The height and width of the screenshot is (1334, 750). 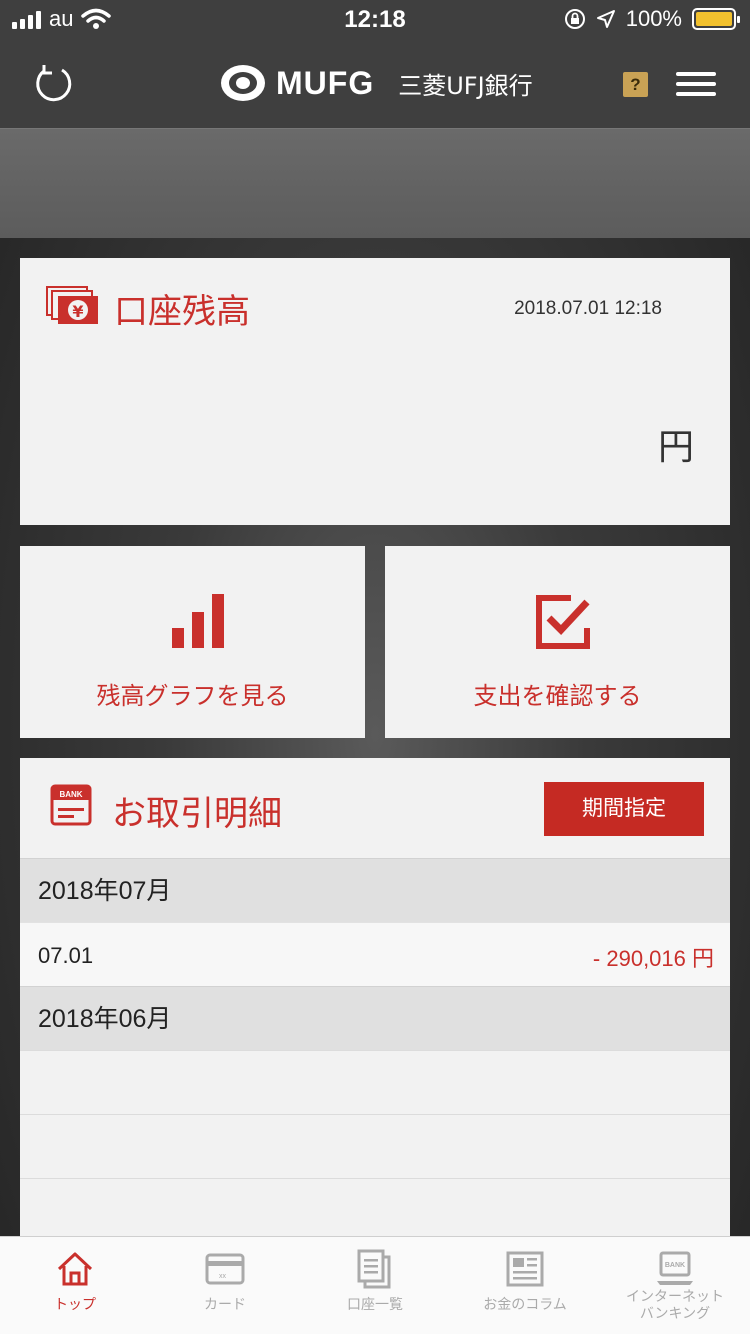 What do you see at coordinates (198, 621) in the screenshot?
I see `bar-chart-icon` at bounding box center [198, 621].